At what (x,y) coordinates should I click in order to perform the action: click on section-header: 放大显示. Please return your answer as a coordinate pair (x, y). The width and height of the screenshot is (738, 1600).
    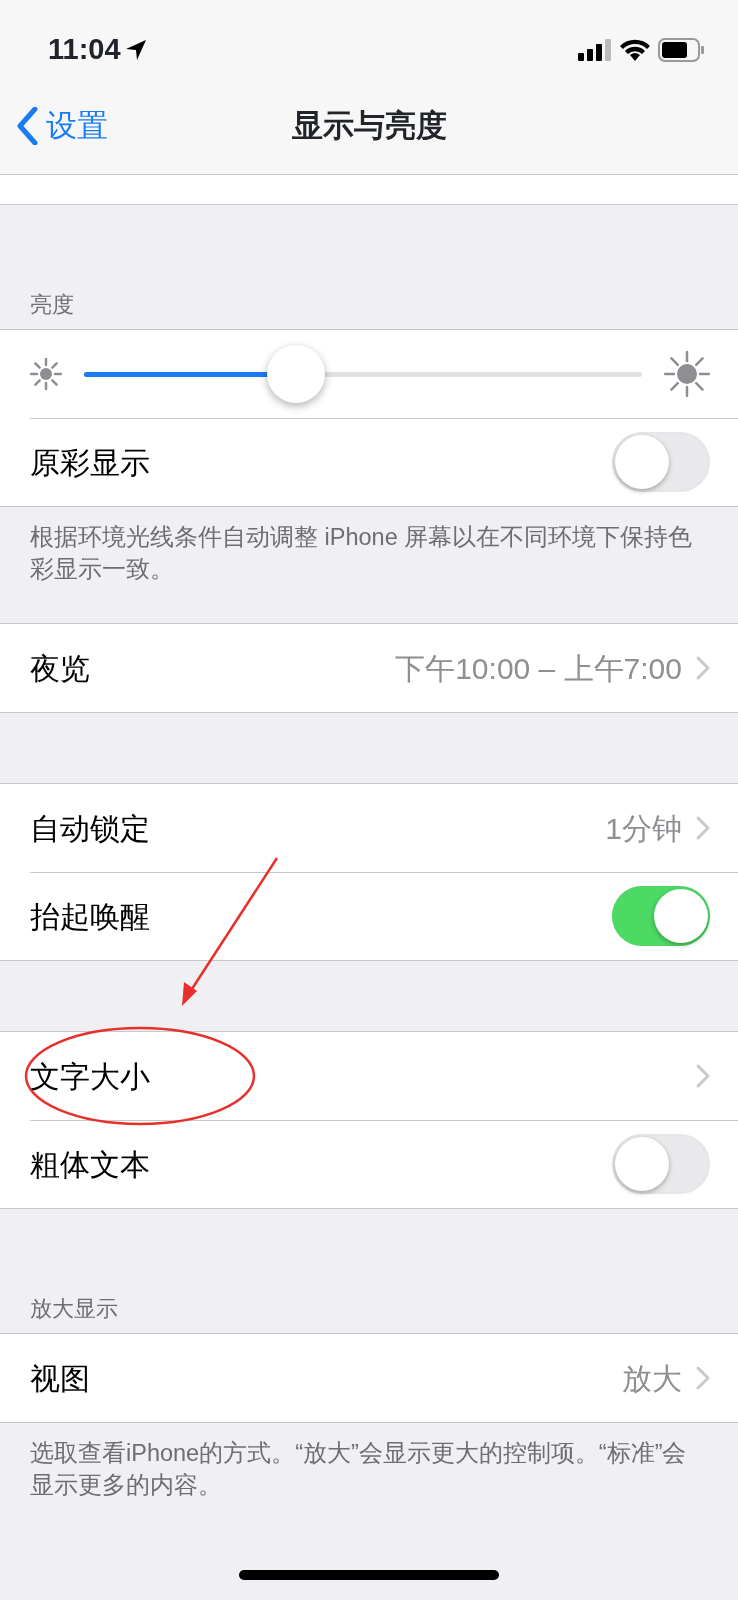
    Looking at the image, I should click on (74, 1309).